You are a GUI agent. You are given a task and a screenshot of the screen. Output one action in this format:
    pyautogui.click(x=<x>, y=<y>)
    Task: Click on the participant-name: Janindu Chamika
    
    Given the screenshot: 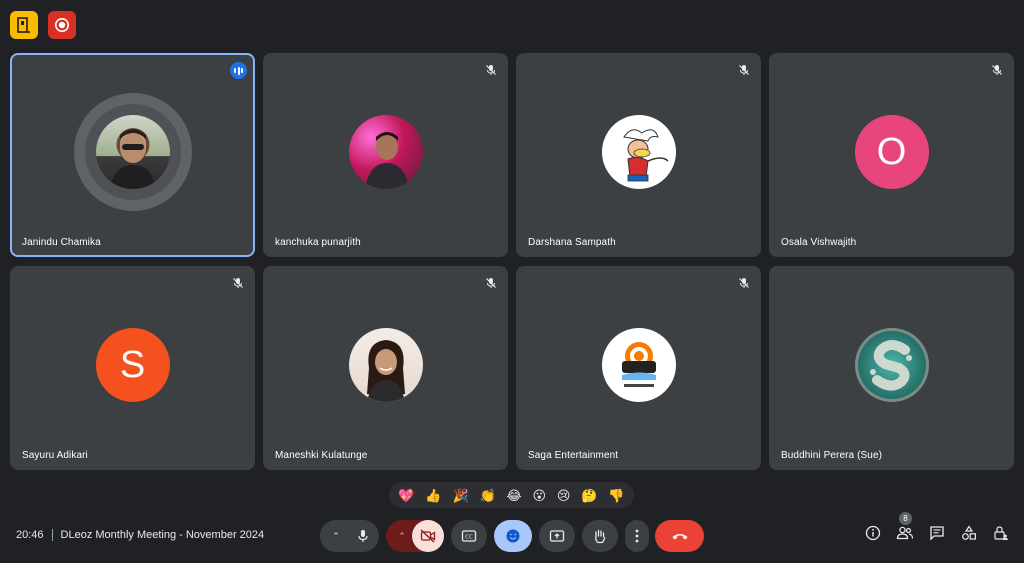 What is the action you would take?
    pyautogui.click(x=61, y=242)
    